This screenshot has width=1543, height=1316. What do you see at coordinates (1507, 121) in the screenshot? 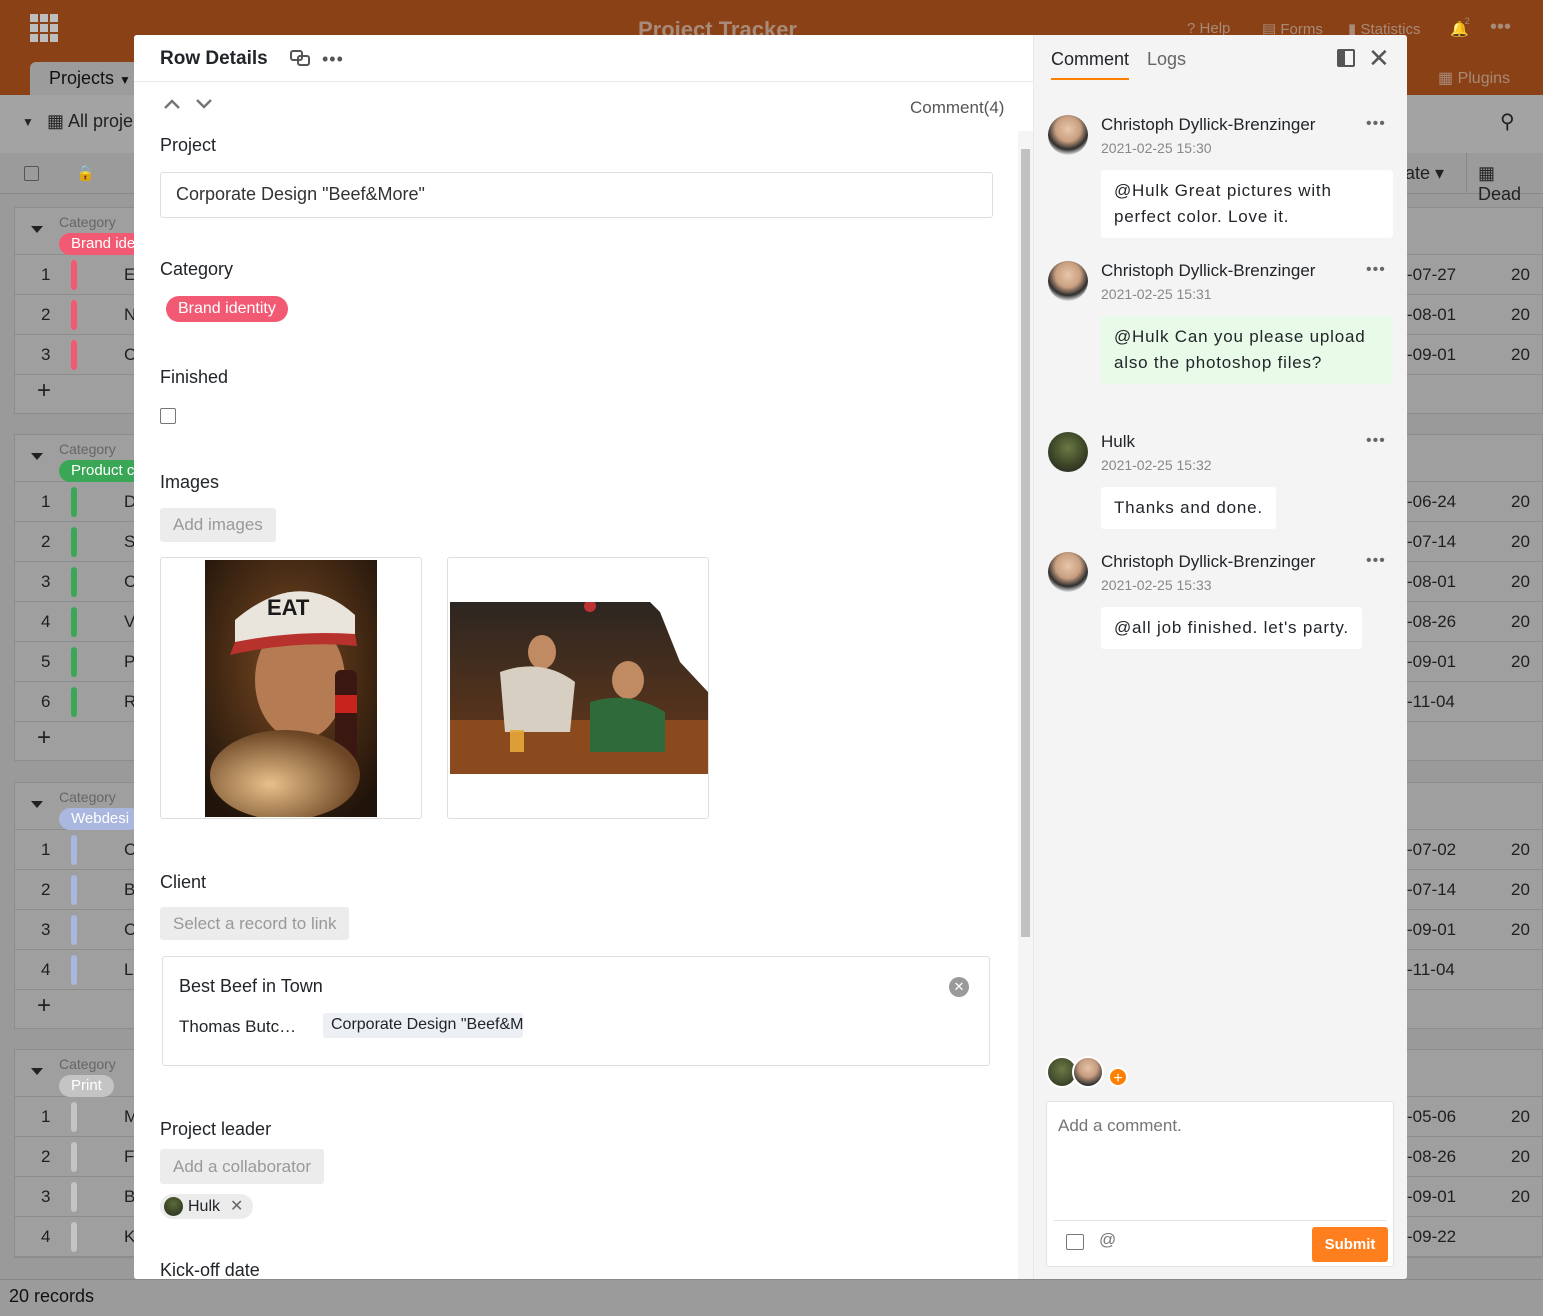
I see `search-icon: ⚲` at bounding box center [1507, 121].